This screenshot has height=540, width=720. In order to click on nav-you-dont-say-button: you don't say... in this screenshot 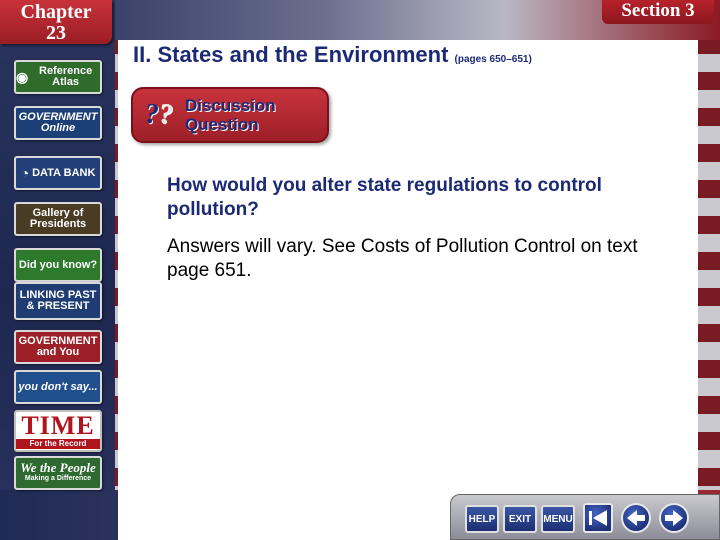, I will do `click(58, 387)`.